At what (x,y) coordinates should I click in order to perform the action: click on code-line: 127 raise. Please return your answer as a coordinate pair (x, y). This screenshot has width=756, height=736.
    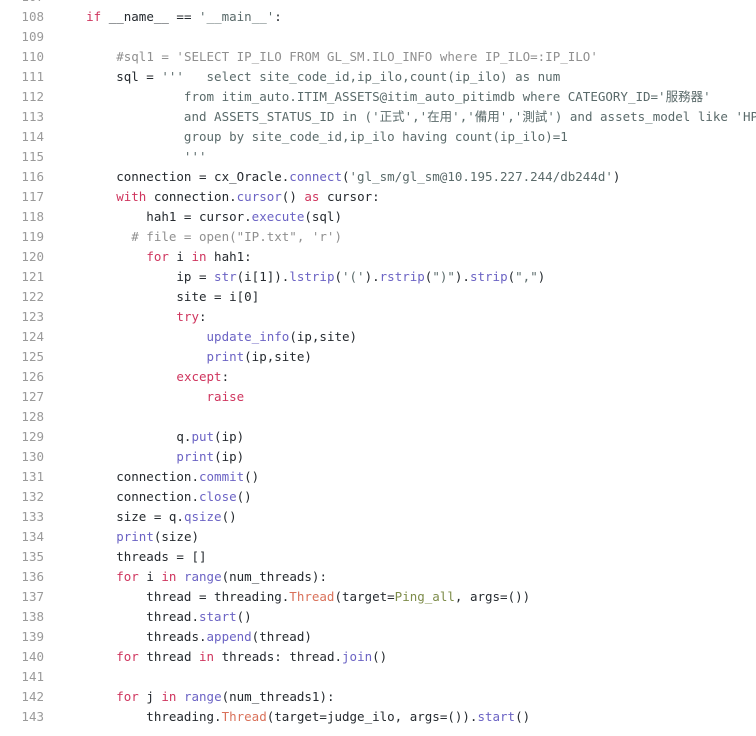
    Looking at the image, I should click on (378, 397).